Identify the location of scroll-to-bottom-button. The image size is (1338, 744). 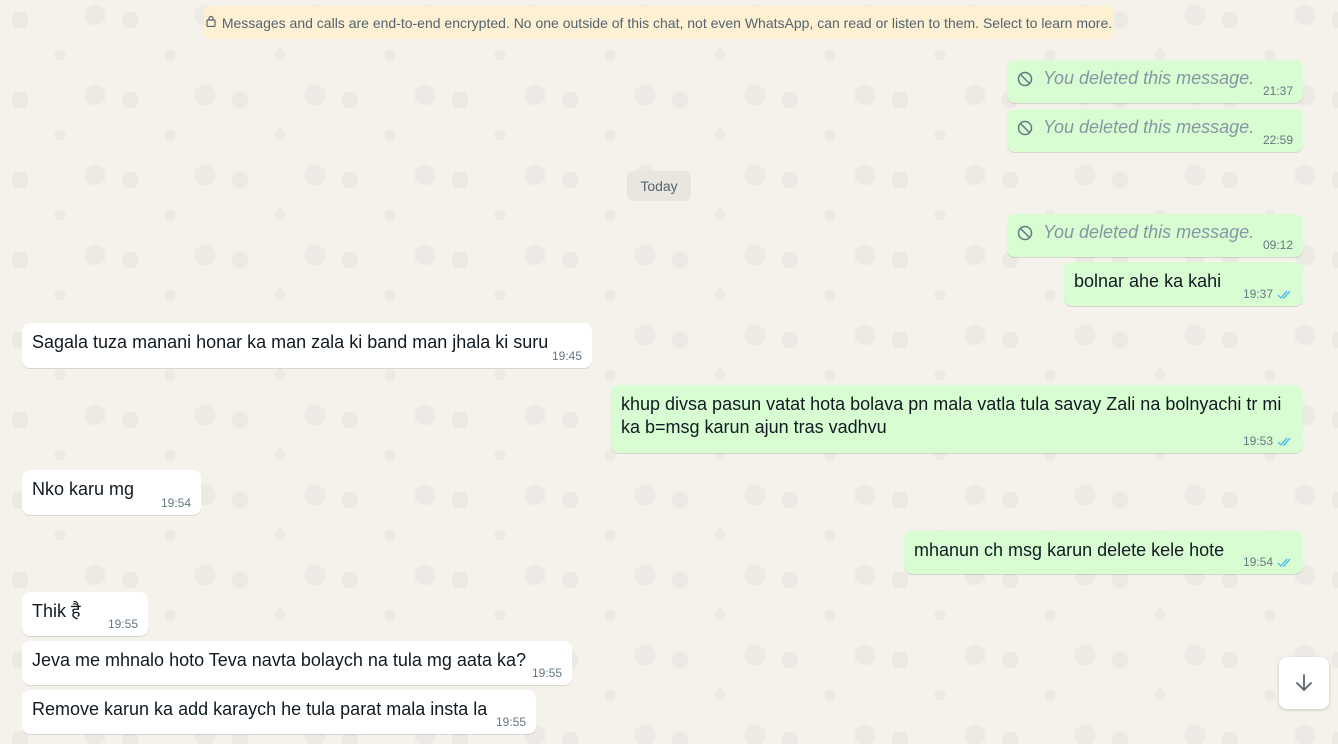
(1304, 683).